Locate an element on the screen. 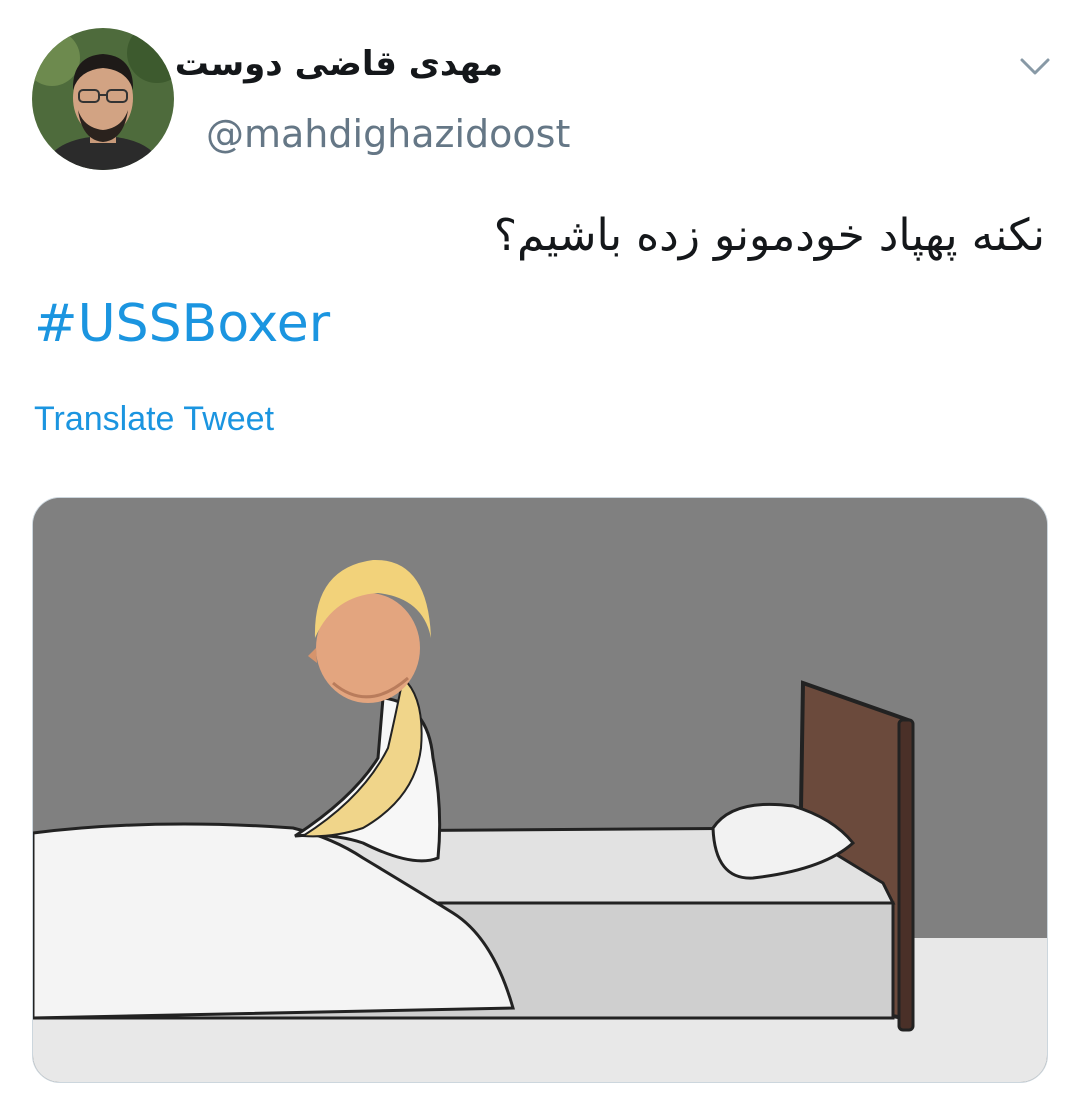  avatar is located at coordinates (103, 99).